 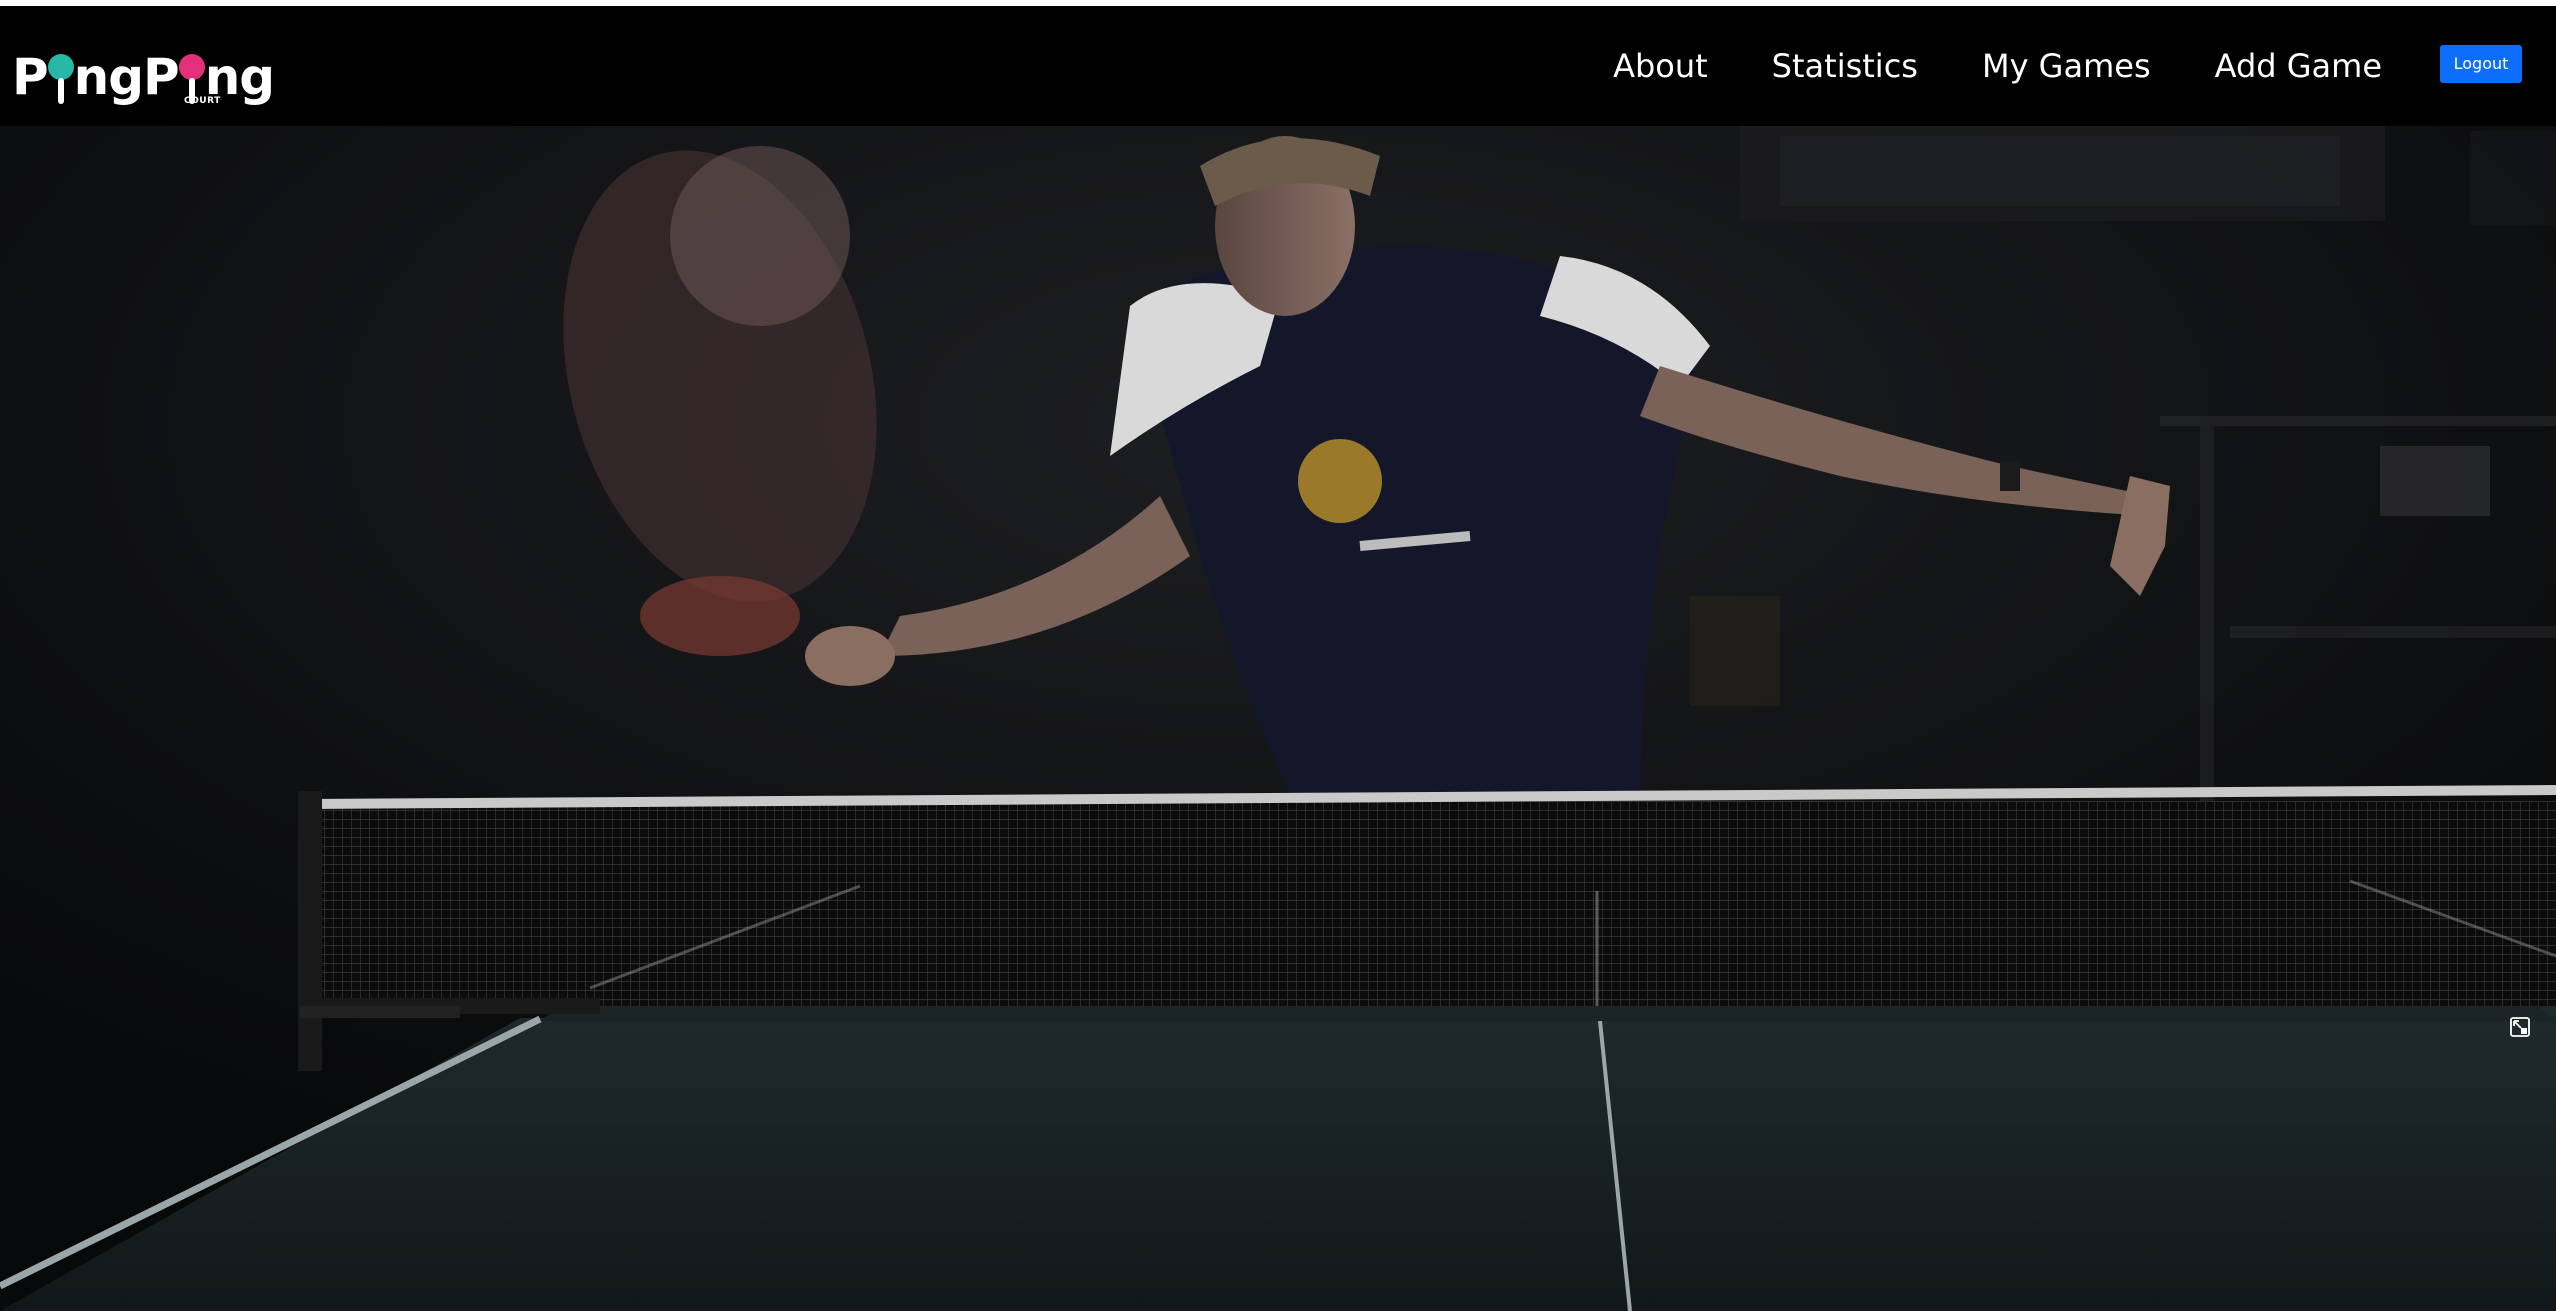 I want to click on expand-icon, so click(x=2520, y=1027).